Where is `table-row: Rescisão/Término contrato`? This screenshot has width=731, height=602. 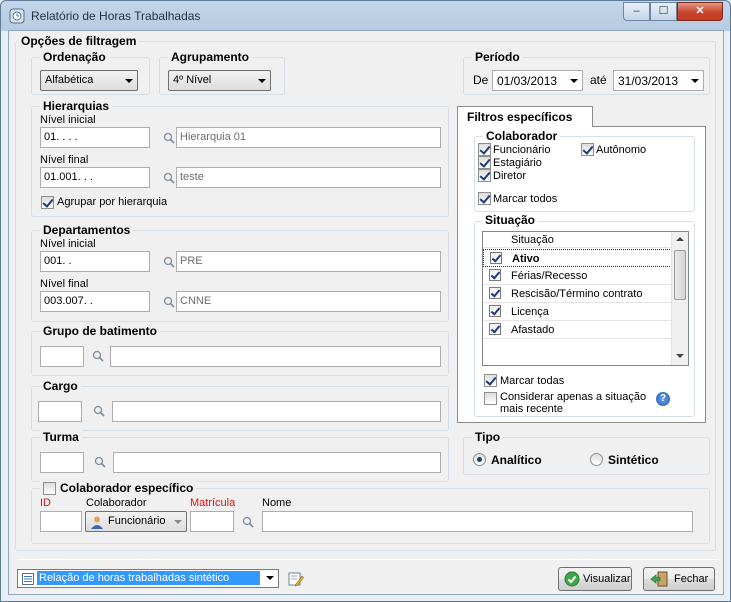
table-row: Rescisão/Término contrato is located at coordinates (577, 294).